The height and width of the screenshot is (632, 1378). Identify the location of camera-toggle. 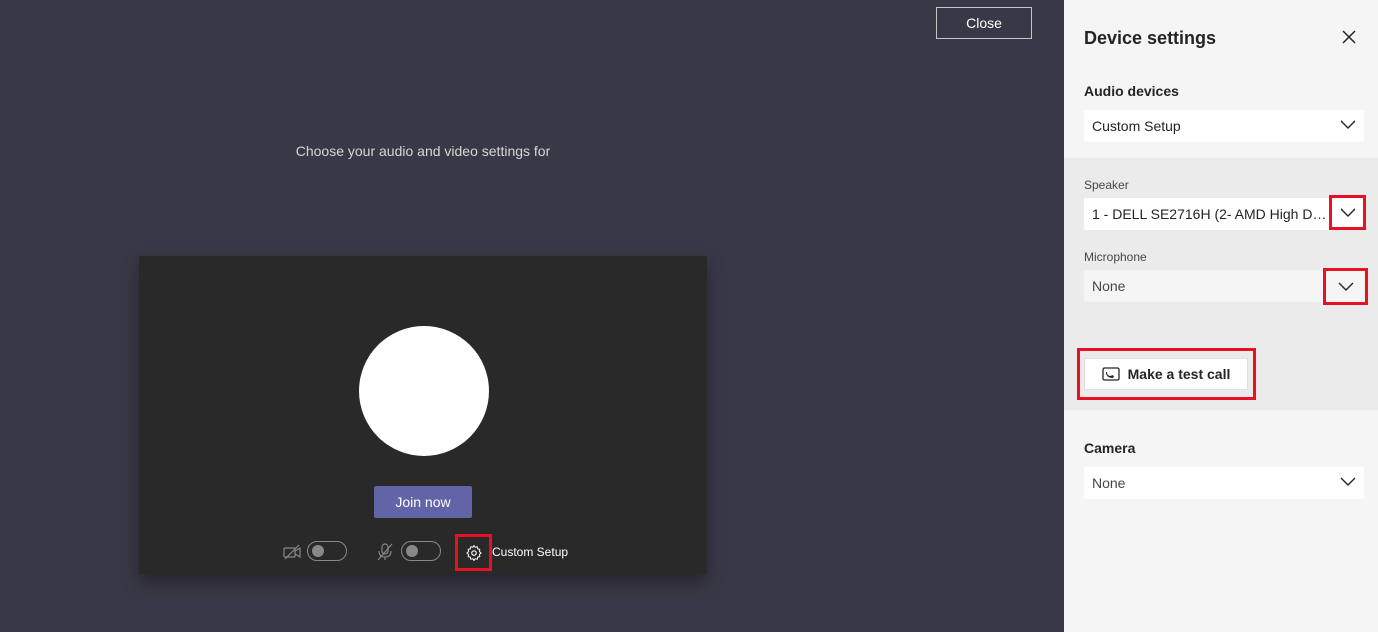
(327, 551).